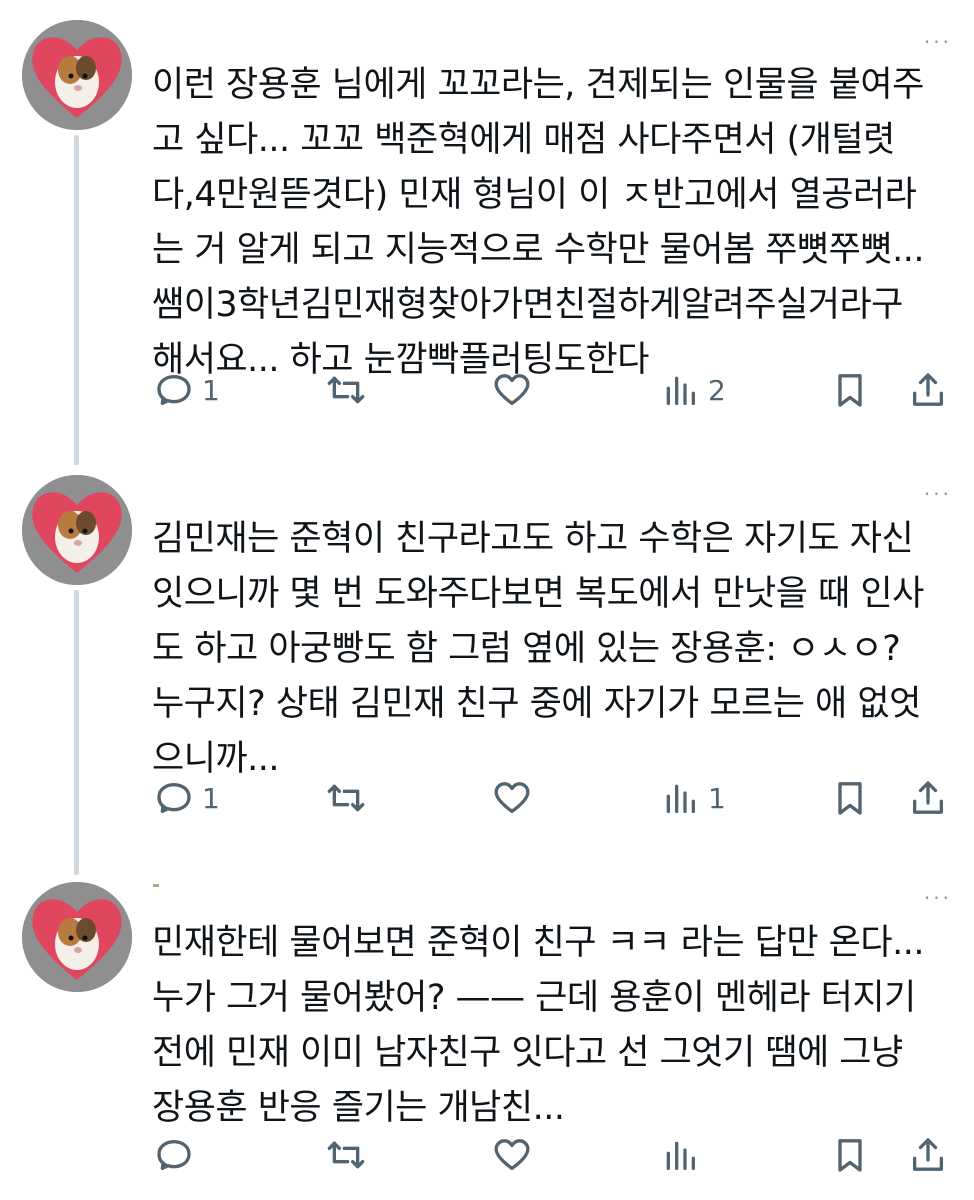 Image resolution: width=974 pixels, height=1200 pixels. Describe the element at coordinates (552, 390) in the screenshot. I see `tweet-actions: 1 2` at that location.